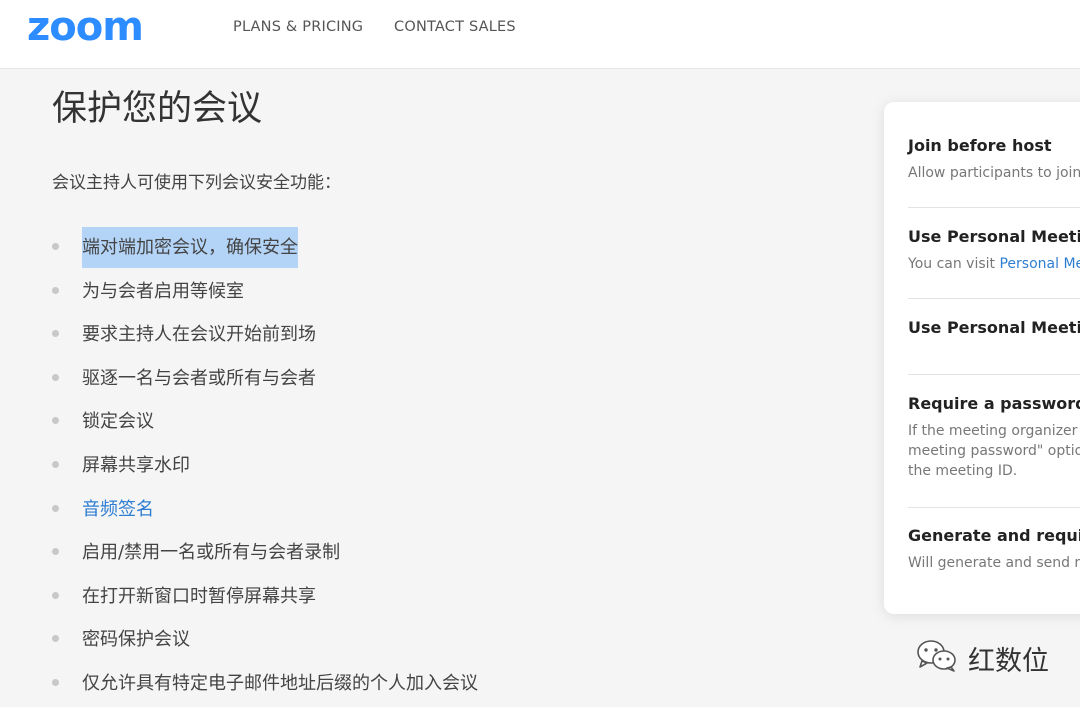 The width and height of the screenshot is (1080, 707). What do you see at coordinates (199, 378) in the screenshot?
I see `feature-label: 驱逐一名与会者或所有与会者` at bounding box center [199, 378].